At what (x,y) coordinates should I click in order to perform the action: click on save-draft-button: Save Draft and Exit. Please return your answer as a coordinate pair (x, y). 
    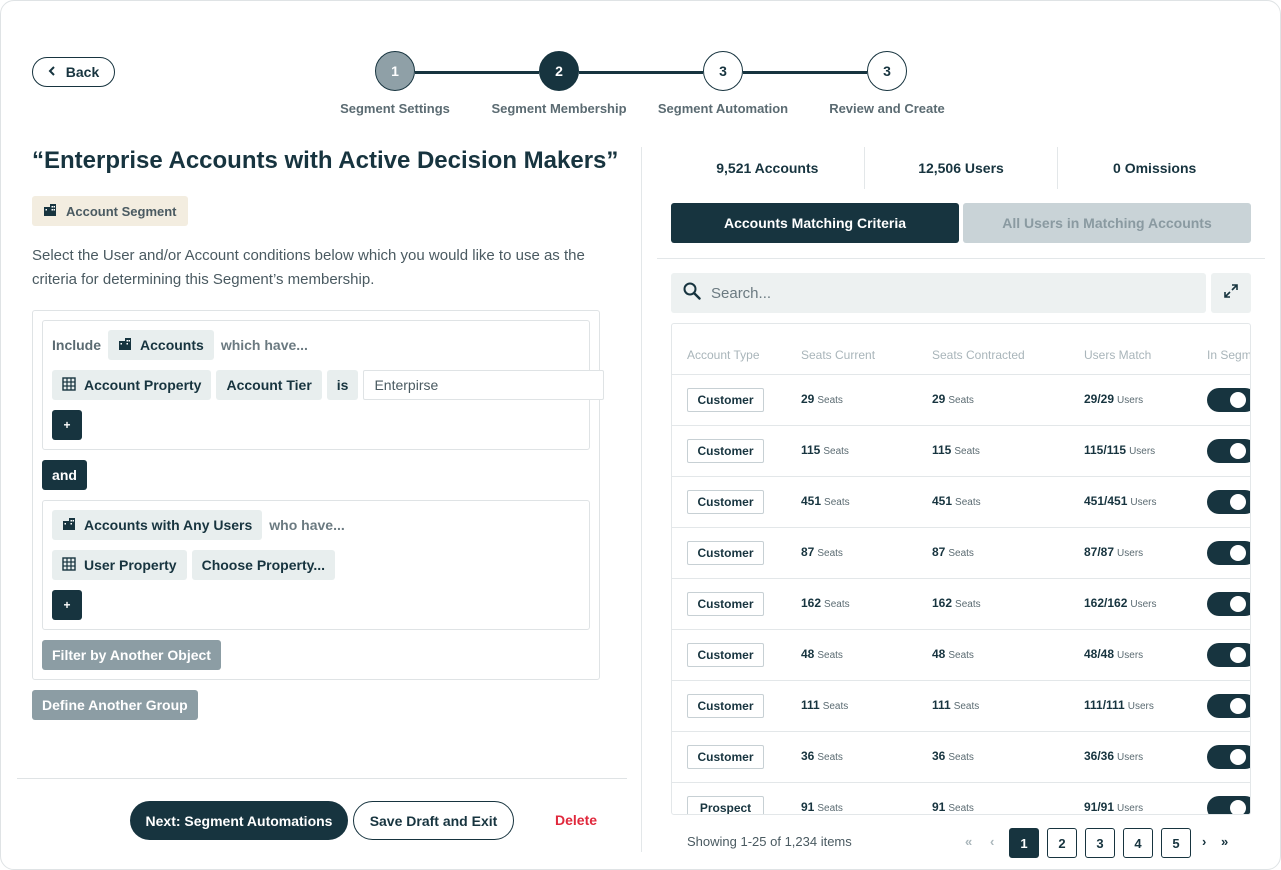
    Looking at the image, I should click on (433, 820).